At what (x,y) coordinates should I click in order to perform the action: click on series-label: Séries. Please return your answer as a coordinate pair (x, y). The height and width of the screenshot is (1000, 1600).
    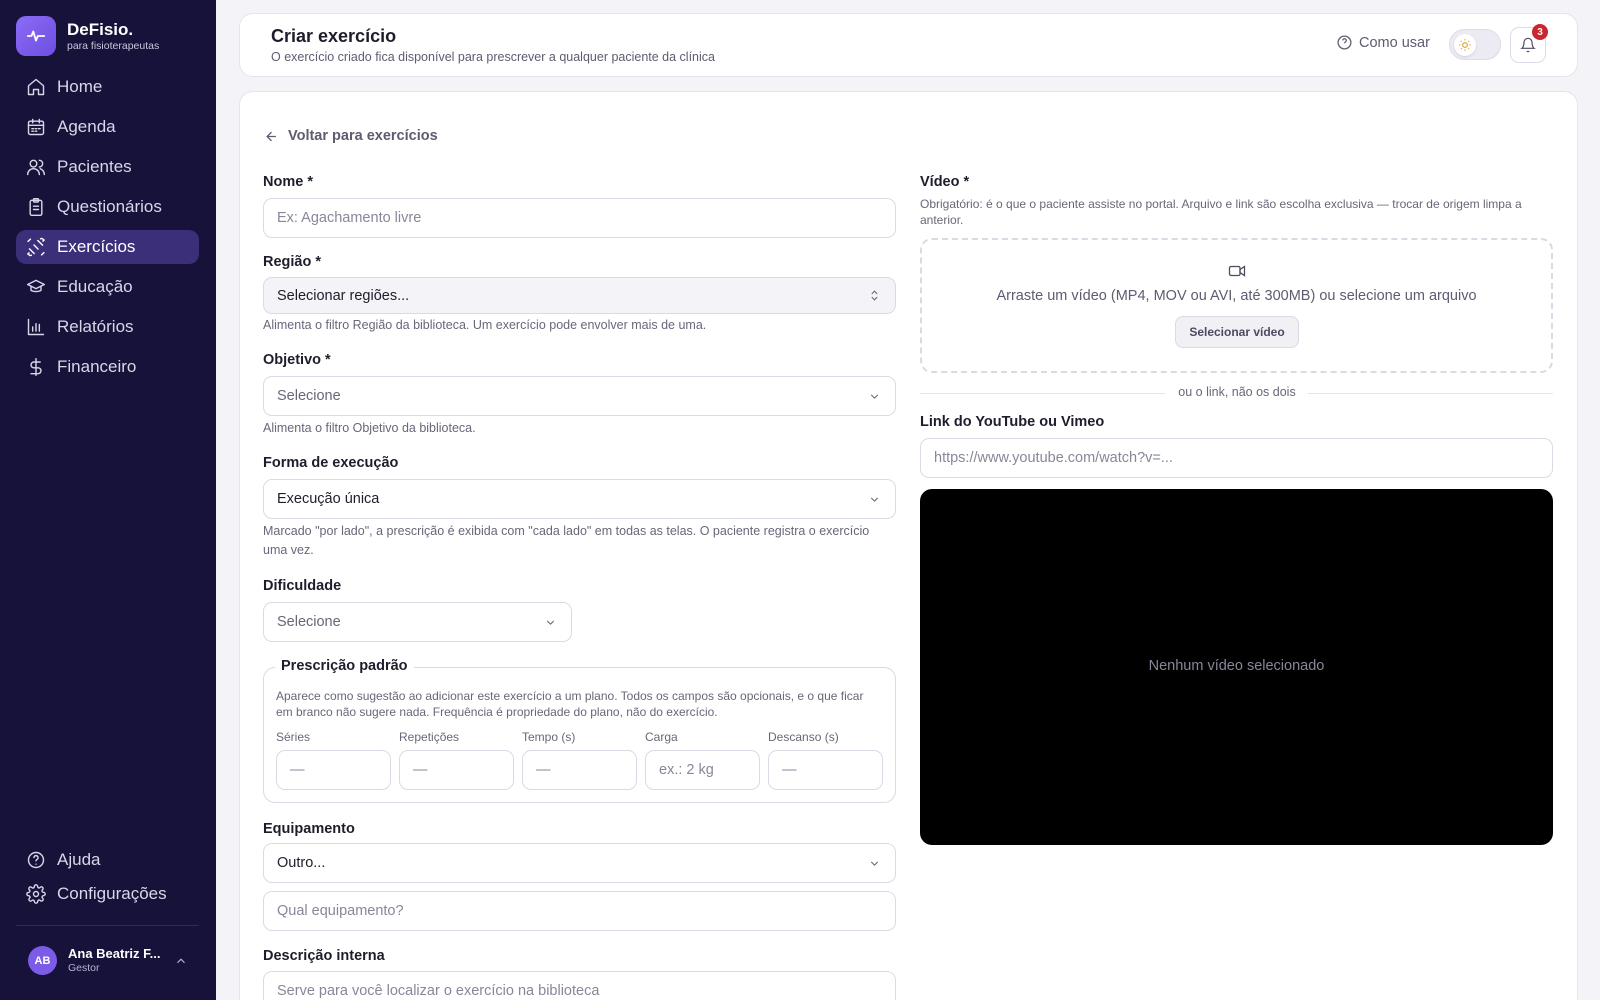
    Looking at the image, I should click on (293, 737).